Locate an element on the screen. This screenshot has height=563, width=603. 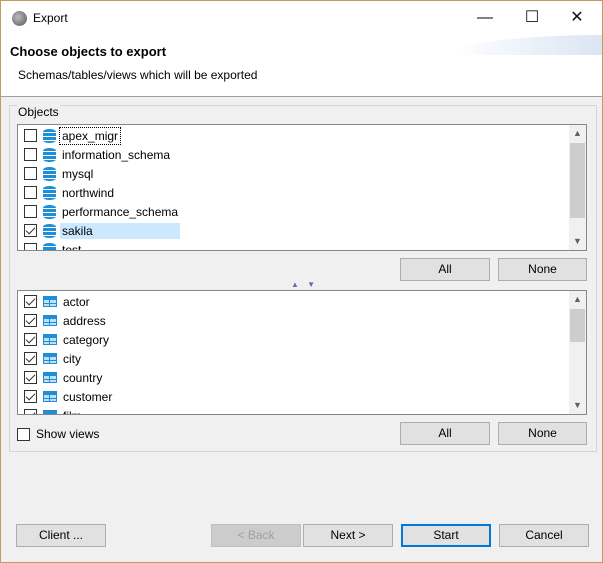
item-label: category is located at coordinates (86, 339).